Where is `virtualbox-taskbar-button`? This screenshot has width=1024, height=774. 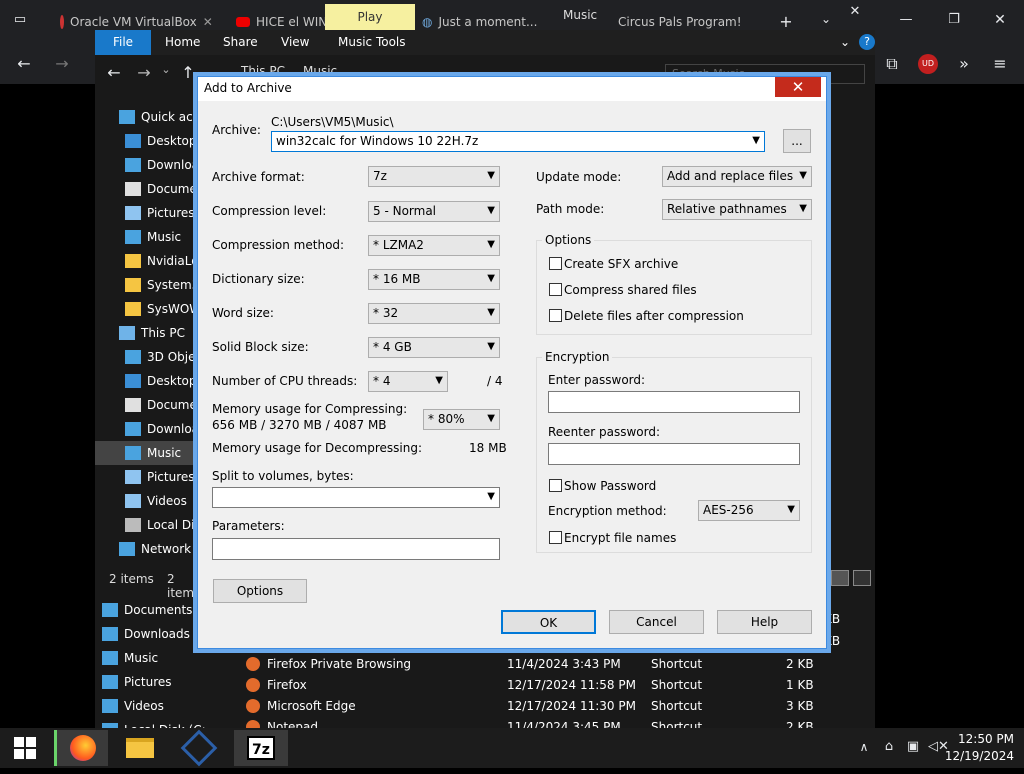
virtualbox-taskbar-button is located at coordinates (199, 748).